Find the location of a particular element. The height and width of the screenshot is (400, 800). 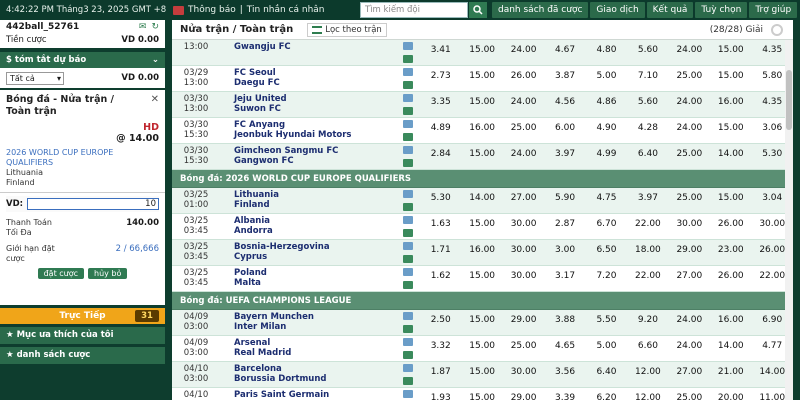

scrollbar is located at coordinates (789, 220).